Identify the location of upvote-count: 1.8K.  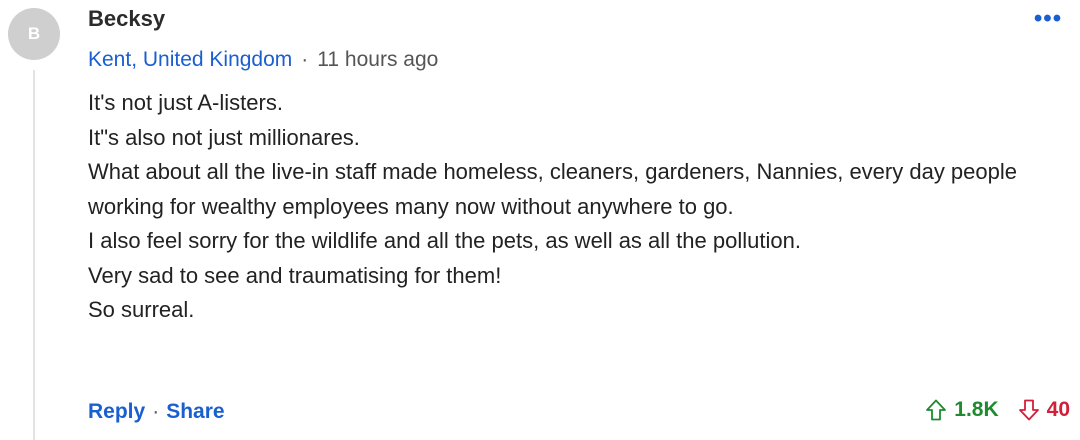
(976, 409).